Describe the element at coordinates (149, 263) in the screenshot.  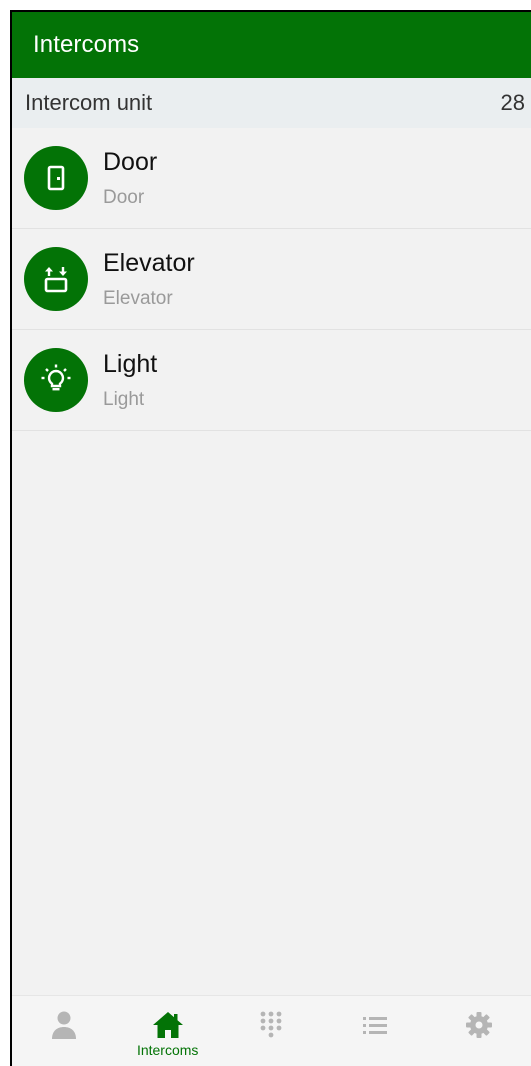
I see `item-title: Elevator` at that location.